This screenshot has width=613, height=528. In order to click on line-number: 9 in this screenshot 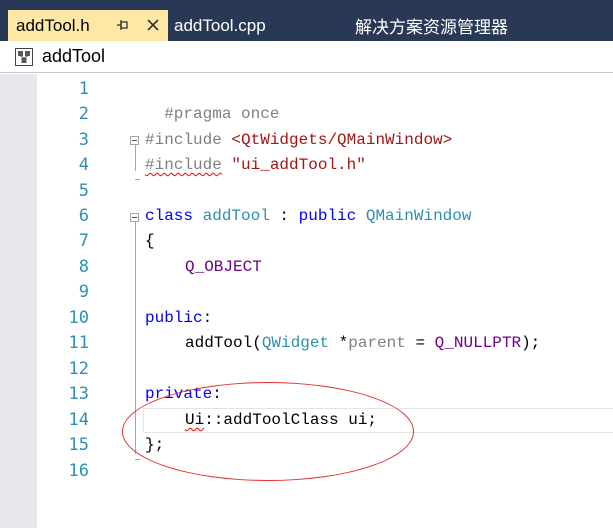, I will do `click(83, 292)`.